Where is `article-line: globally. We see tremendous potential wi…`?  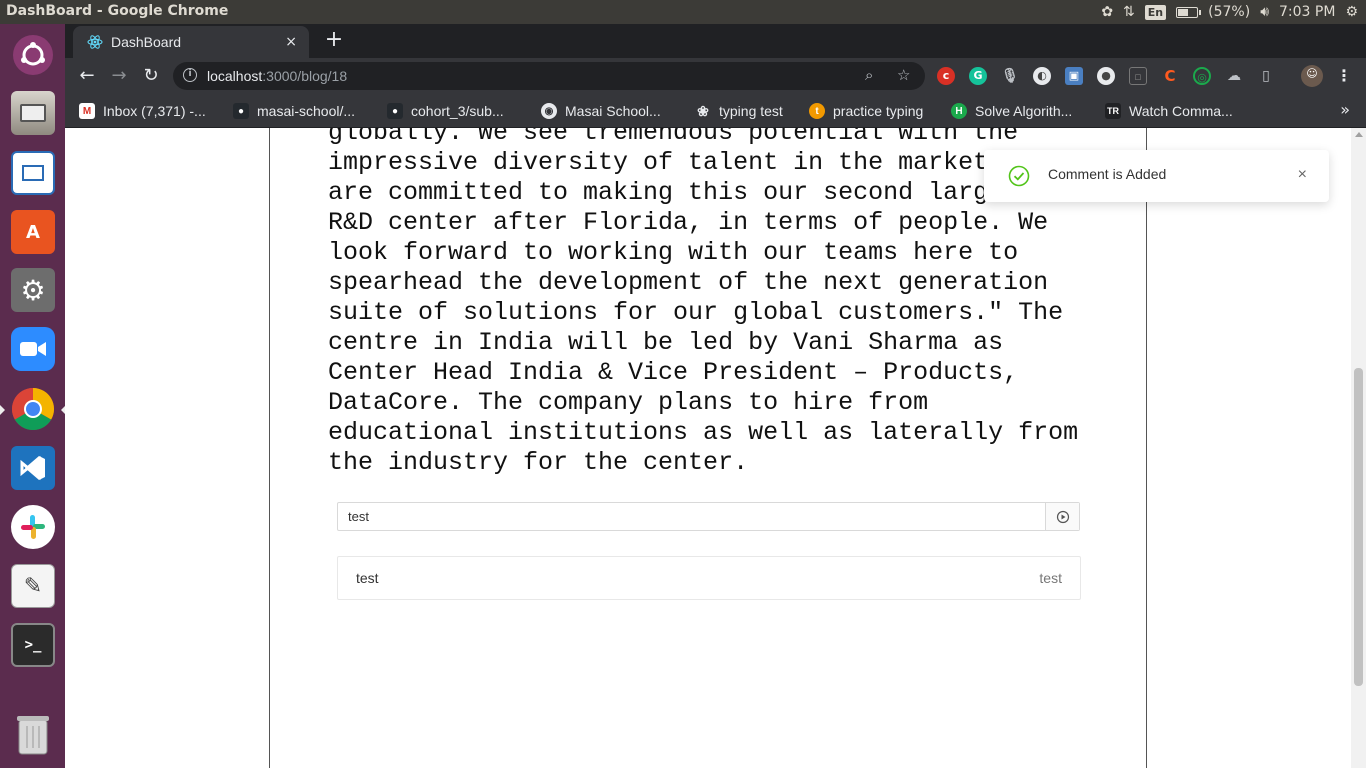 article-line: globally. We see tremendous potential wi… is located at coordinates (673, 137).